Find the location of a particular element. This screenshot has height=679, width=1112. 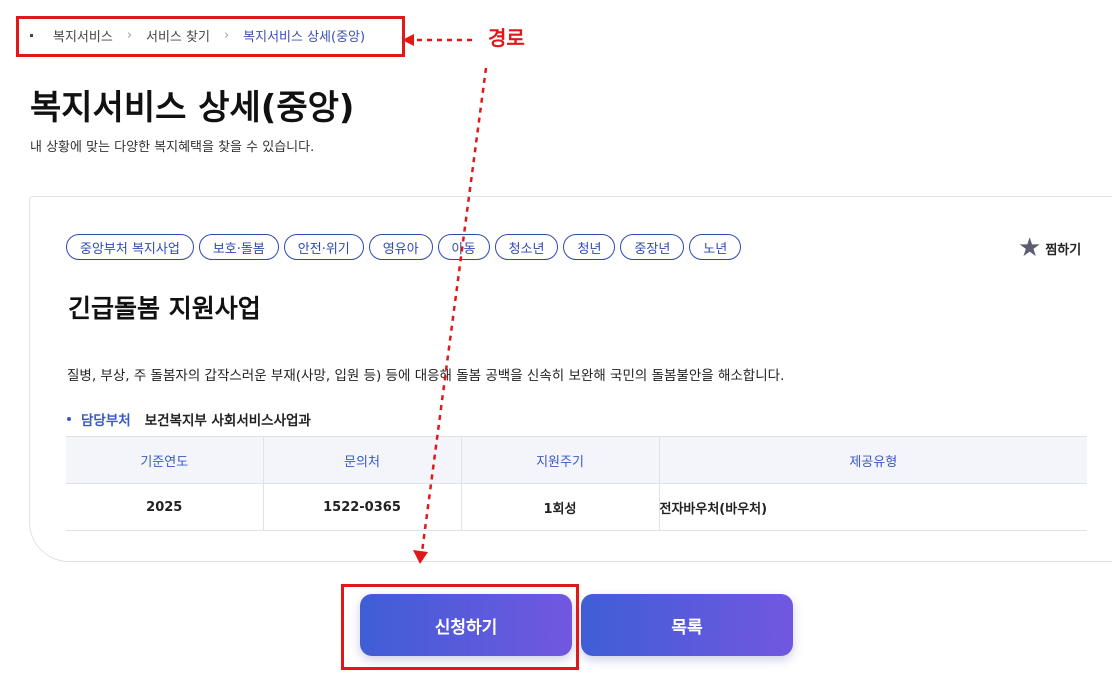

annotation-arrows is located at coordinates (445, 299).